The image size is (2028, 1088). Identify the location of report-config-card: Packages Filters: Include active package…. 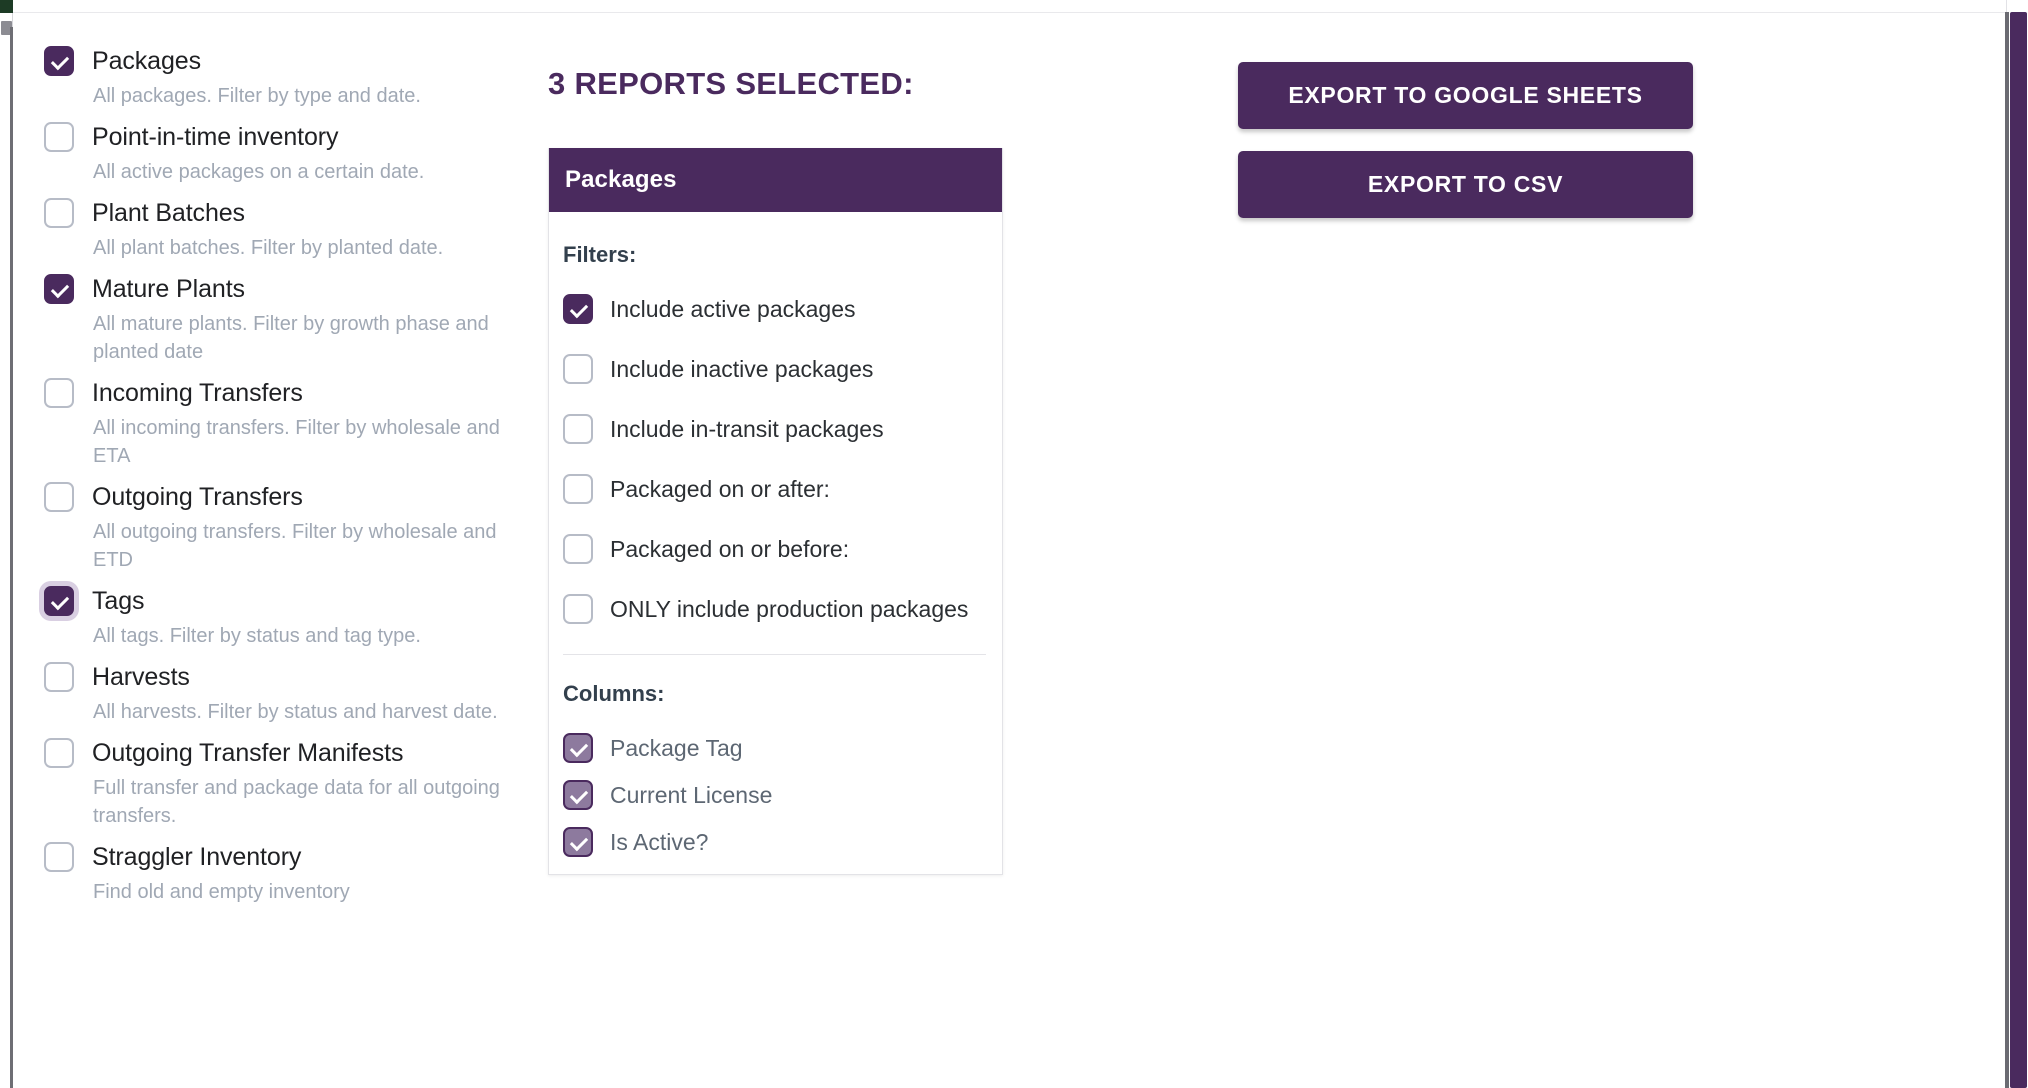
(775, 511).